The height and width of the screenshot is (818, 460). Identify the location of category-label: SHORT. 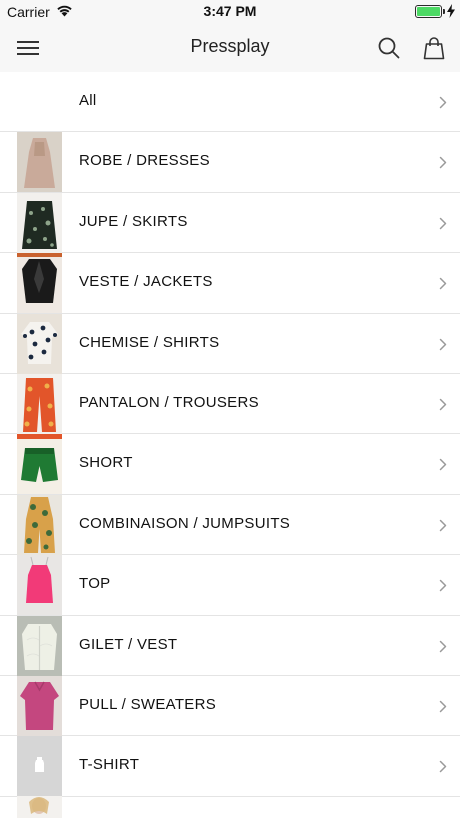
(106, 463).